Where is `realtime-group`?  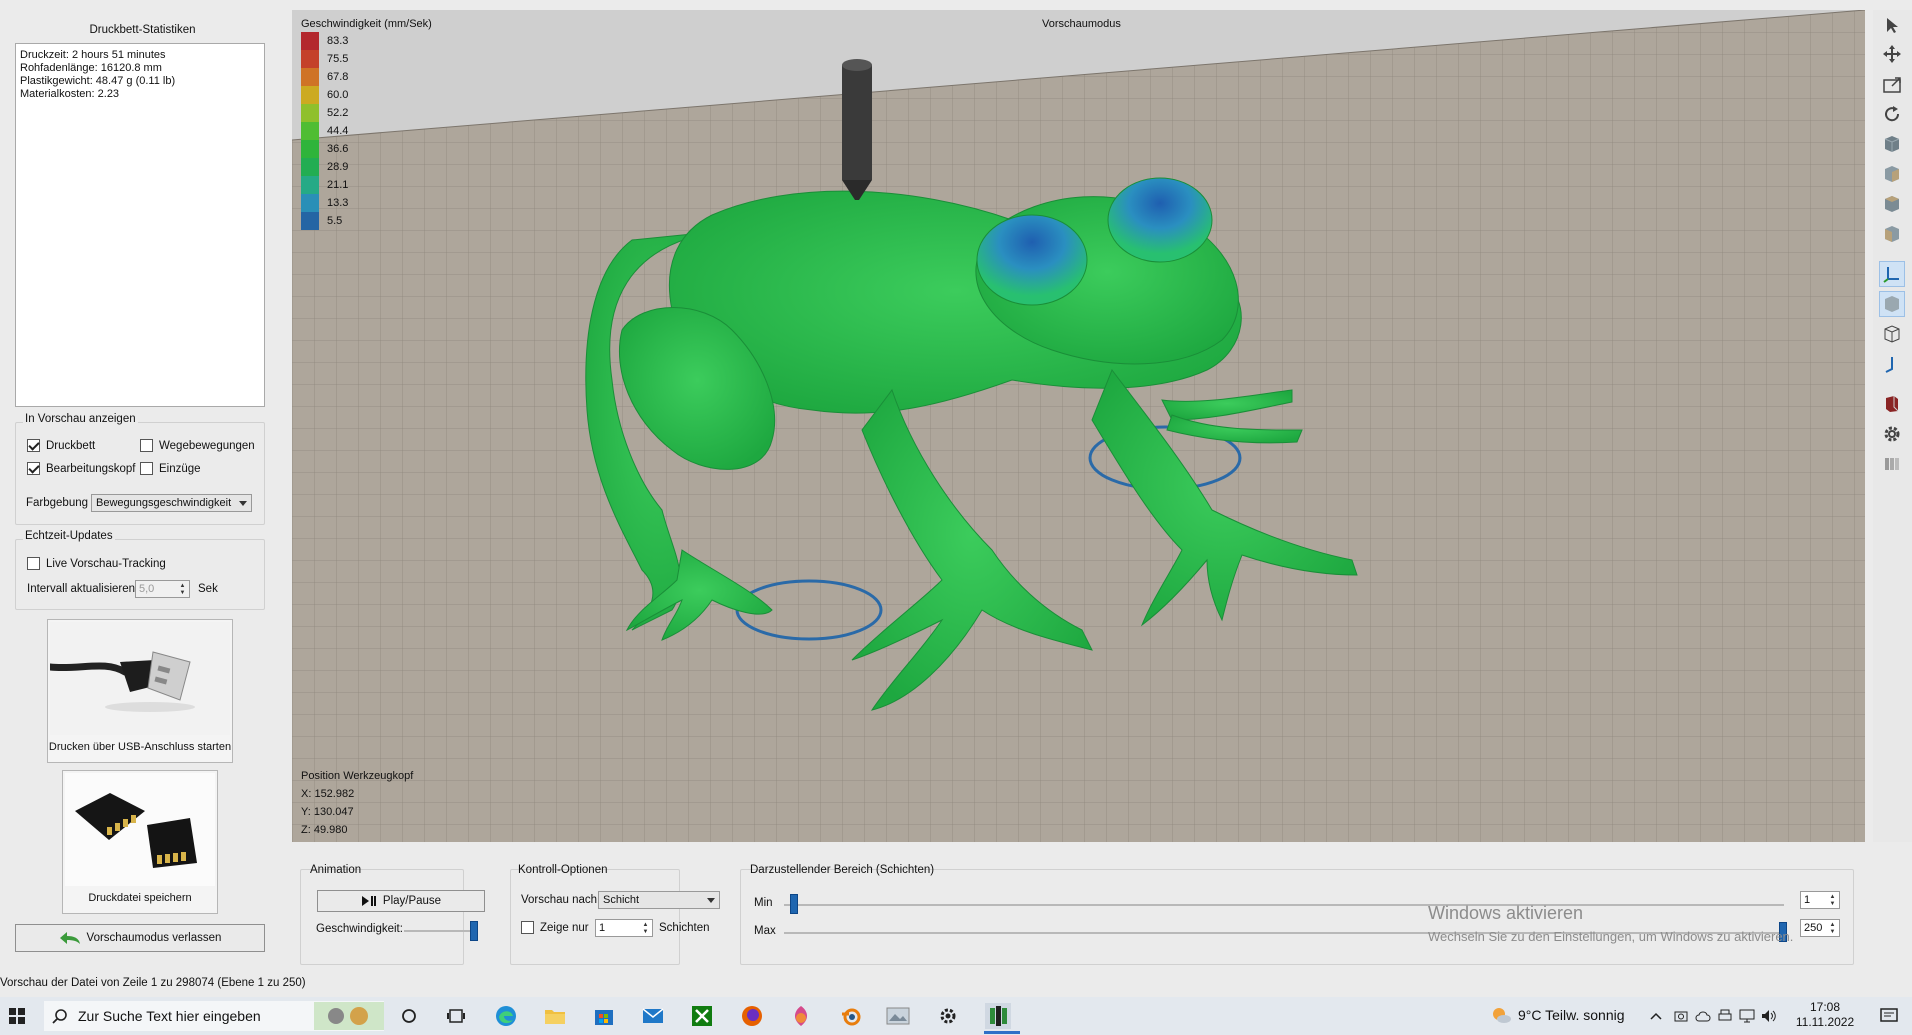
realtime-group is located at coordinates (140, 574).